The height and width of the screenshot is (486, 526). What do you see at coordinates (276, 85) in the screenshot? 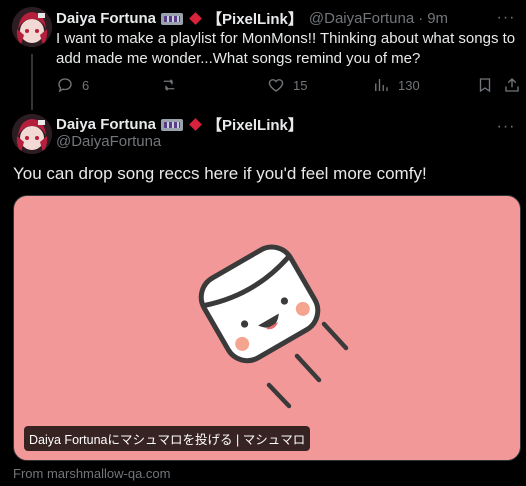
I see `like-icon` at bounding box center [276, 85].